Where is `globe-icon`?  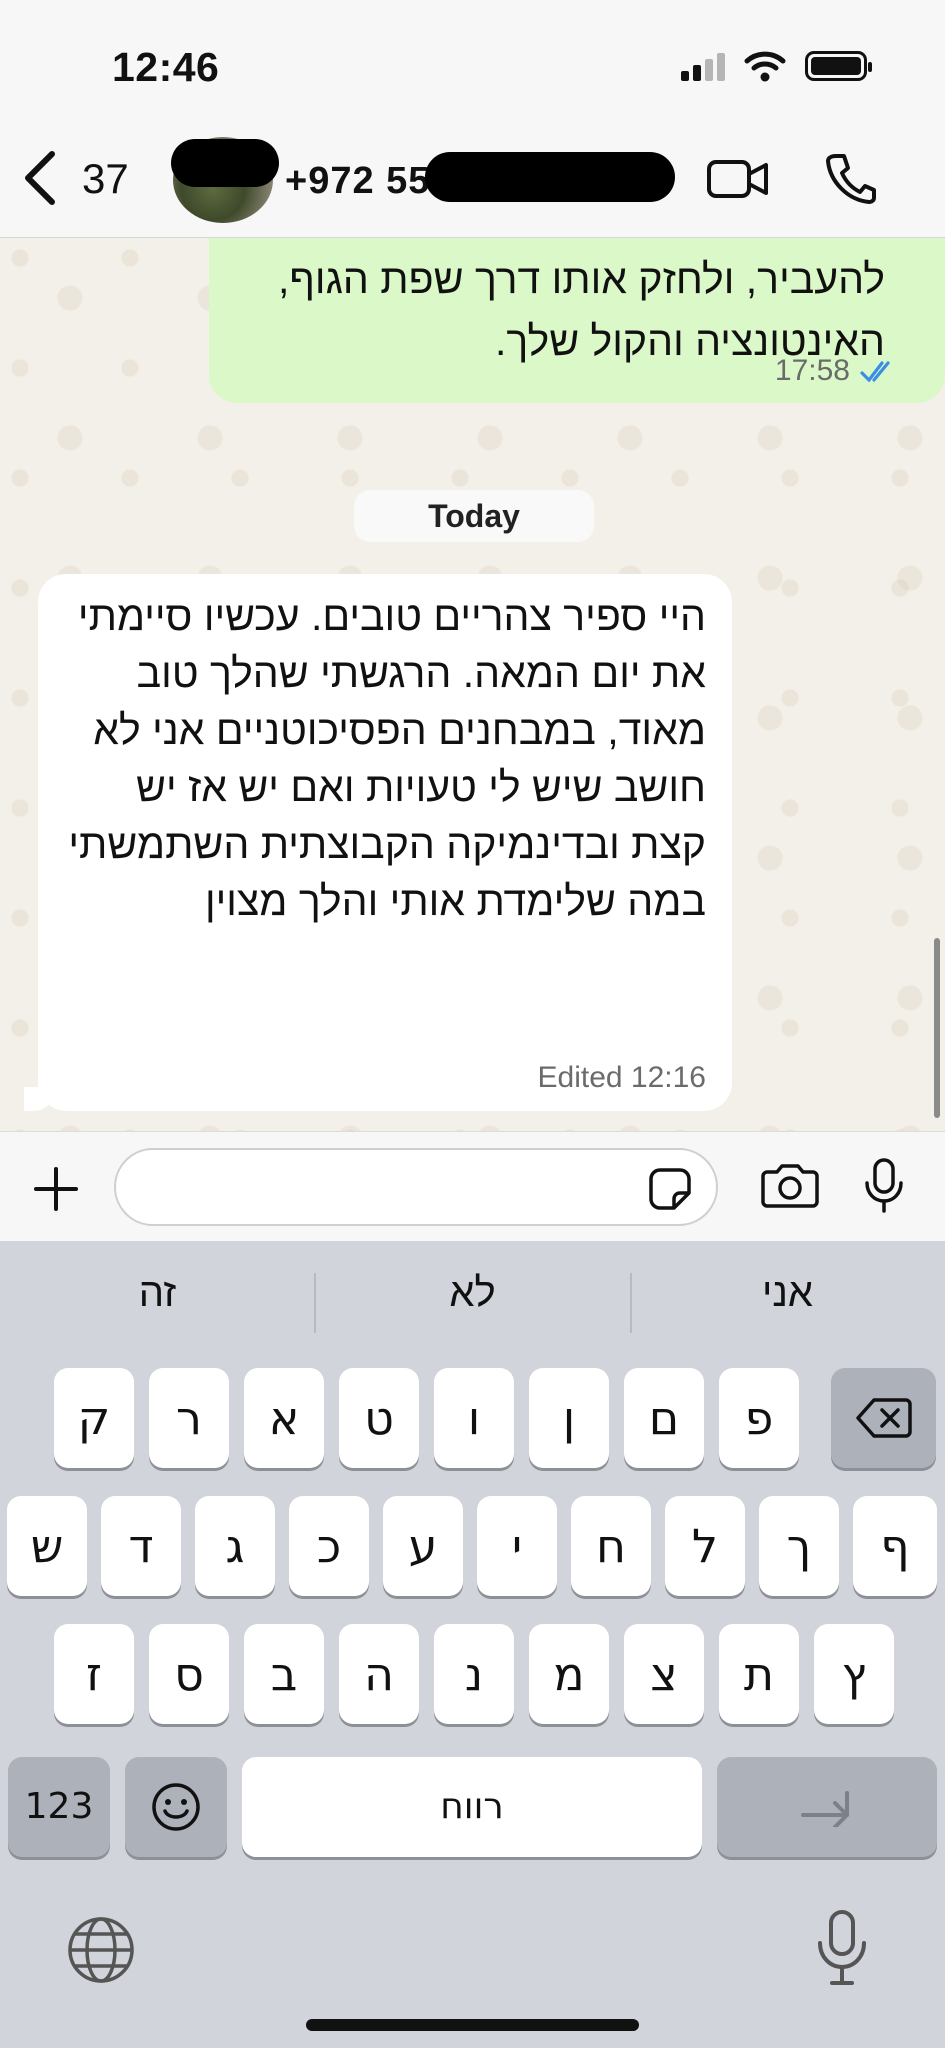
globe-icon is located at coordinates (101, 1950).